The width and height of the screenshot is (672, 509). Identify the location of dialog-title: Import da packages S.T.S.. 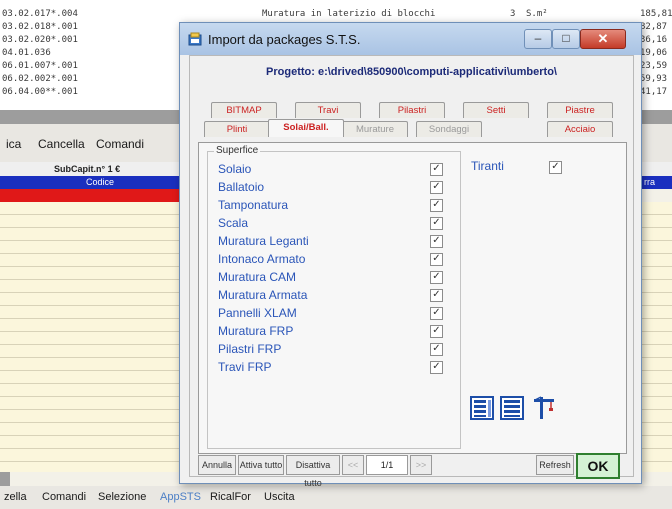
(284, 39).